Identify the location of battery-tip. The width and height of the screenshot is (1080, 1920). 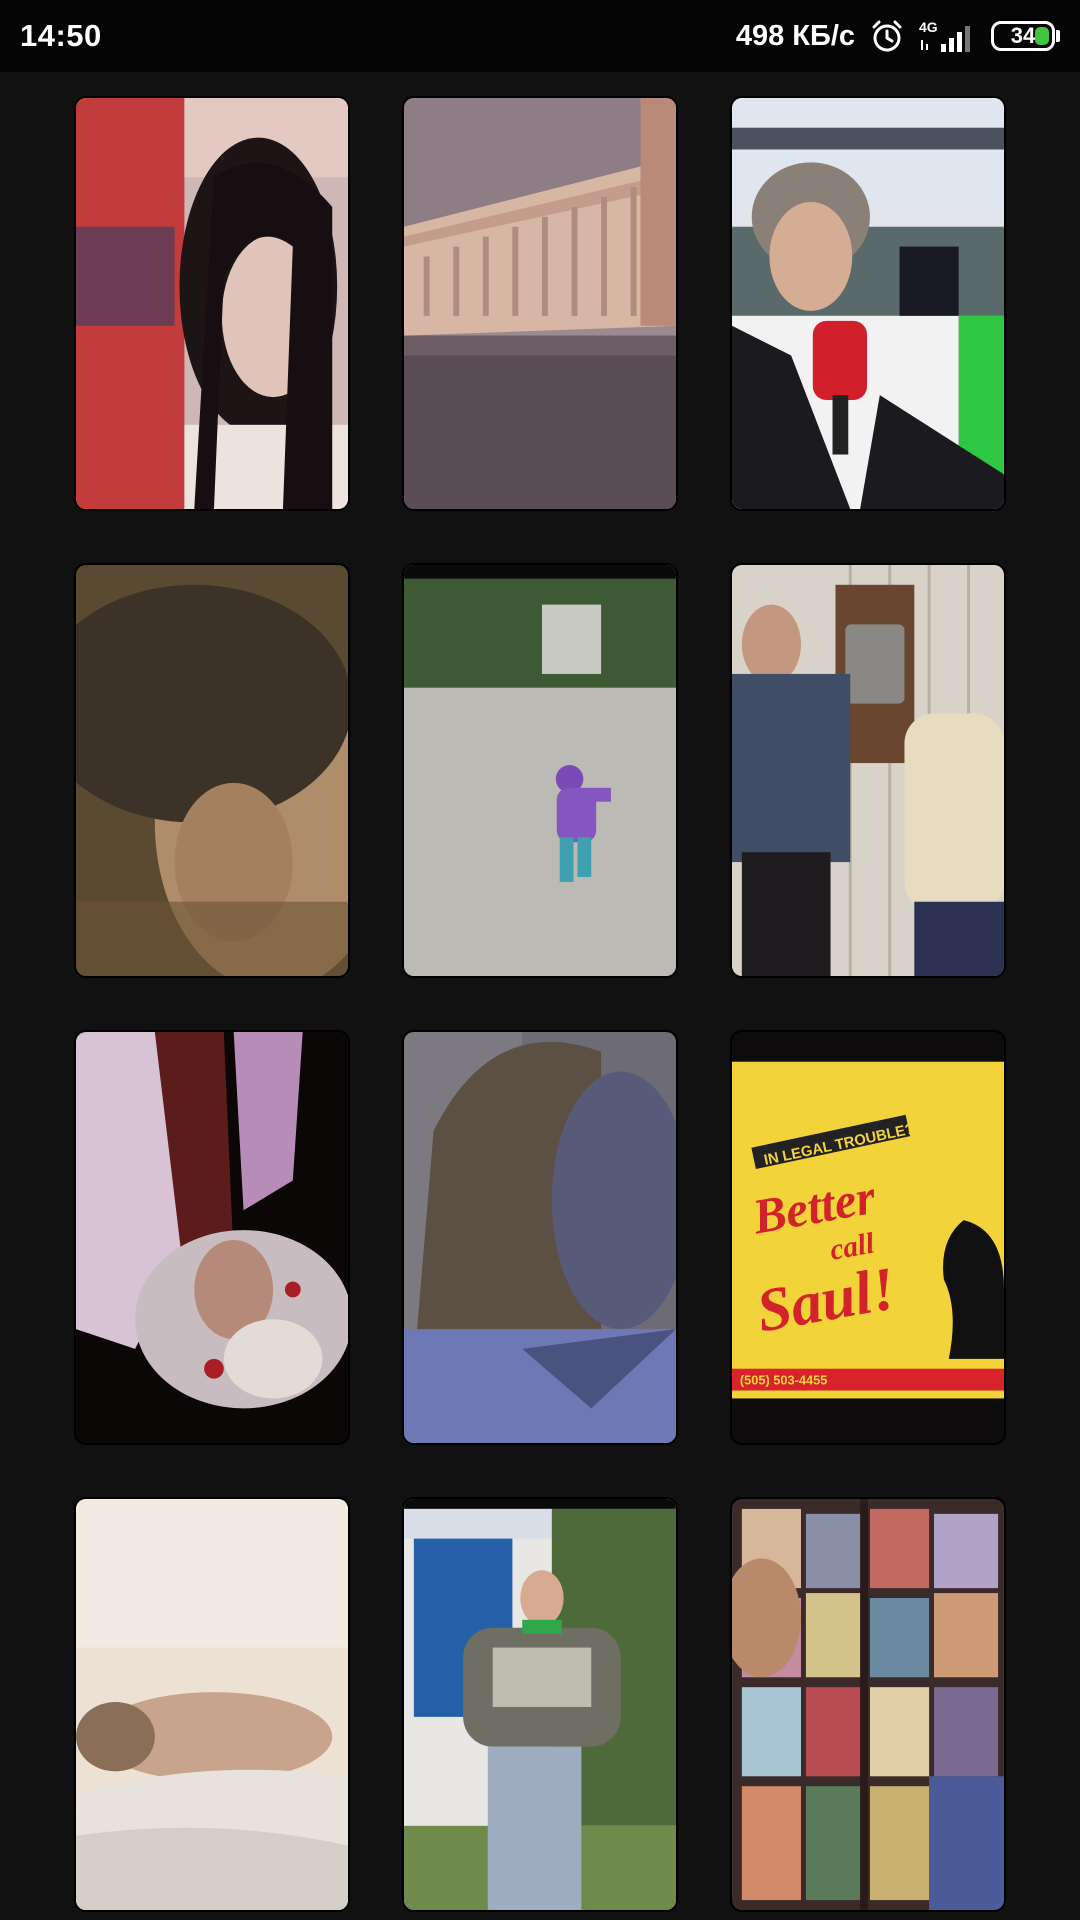
(1058, 36).